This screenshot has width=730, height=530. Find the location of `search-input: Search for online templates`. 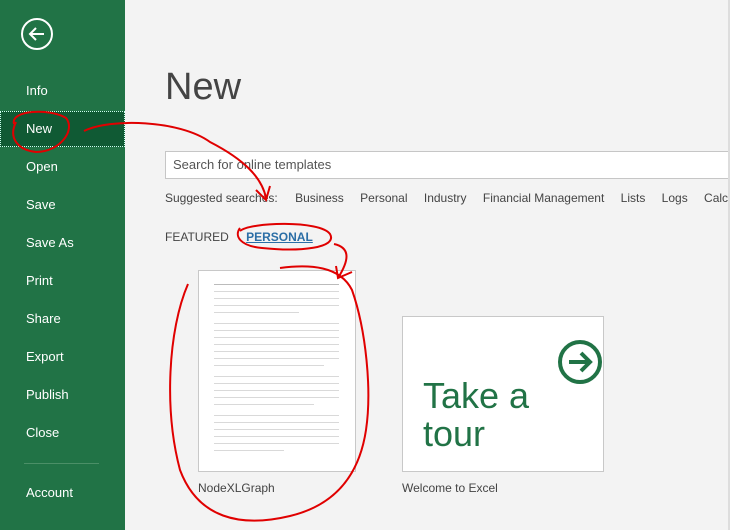

search-input: Search for online templates is located at coordinates (447, 165).